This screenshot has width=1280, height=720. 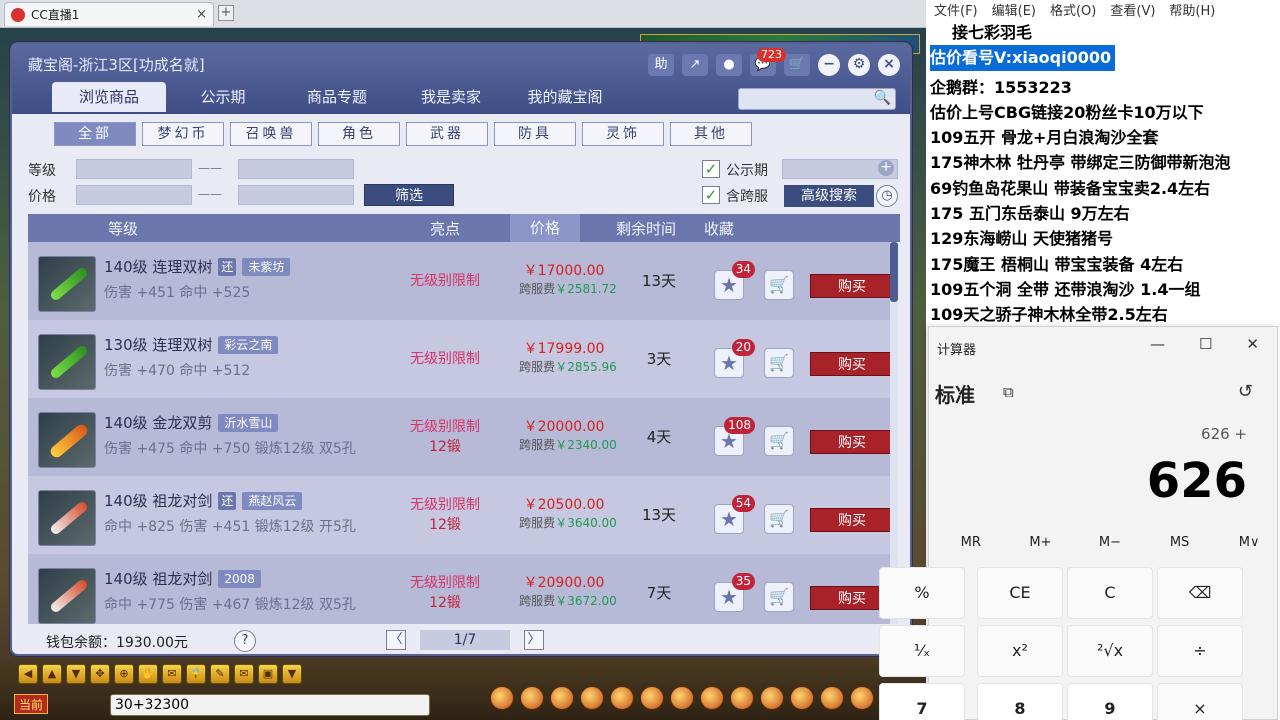 What do you see at coordinates (109, 14) in the screenshot?
I see `browser-tab: CC直播1 ×` at bounding box center [109, 14].